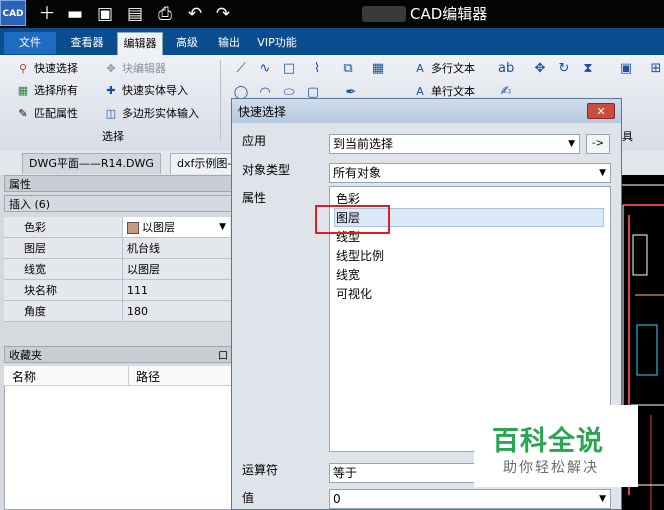 The width and height of the screenshot is (664, 510). What do you see at coordinates (248, 498) in the screenshot?
I see `value-label: 值` at bounding box center [248, 498].